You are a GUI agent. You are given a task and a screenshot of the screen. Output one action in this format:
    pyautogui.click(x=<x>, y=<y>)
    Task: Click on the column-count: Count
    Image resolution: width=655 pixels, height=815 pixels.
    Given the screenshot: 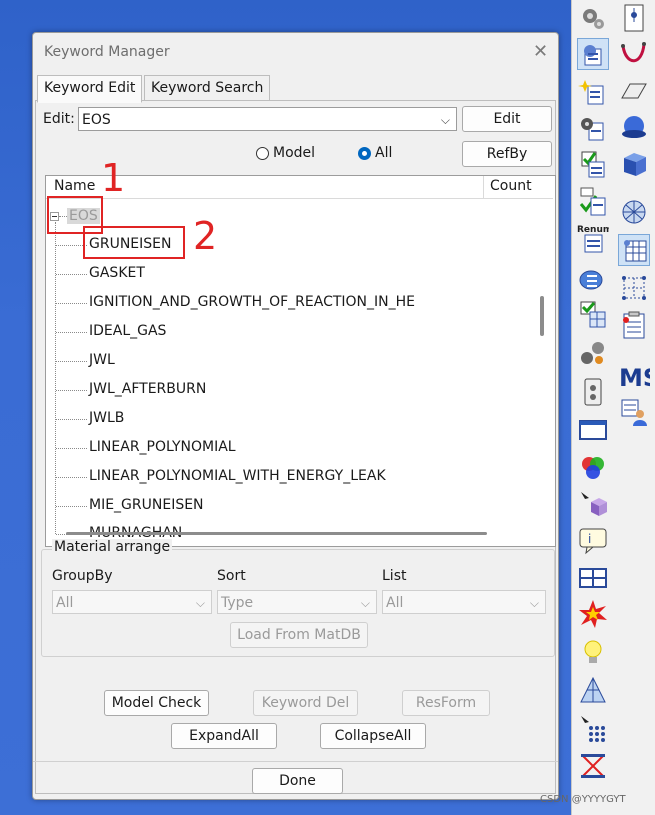 What is the action you would take?
    pyautogui.click(x=511, y=186)
    